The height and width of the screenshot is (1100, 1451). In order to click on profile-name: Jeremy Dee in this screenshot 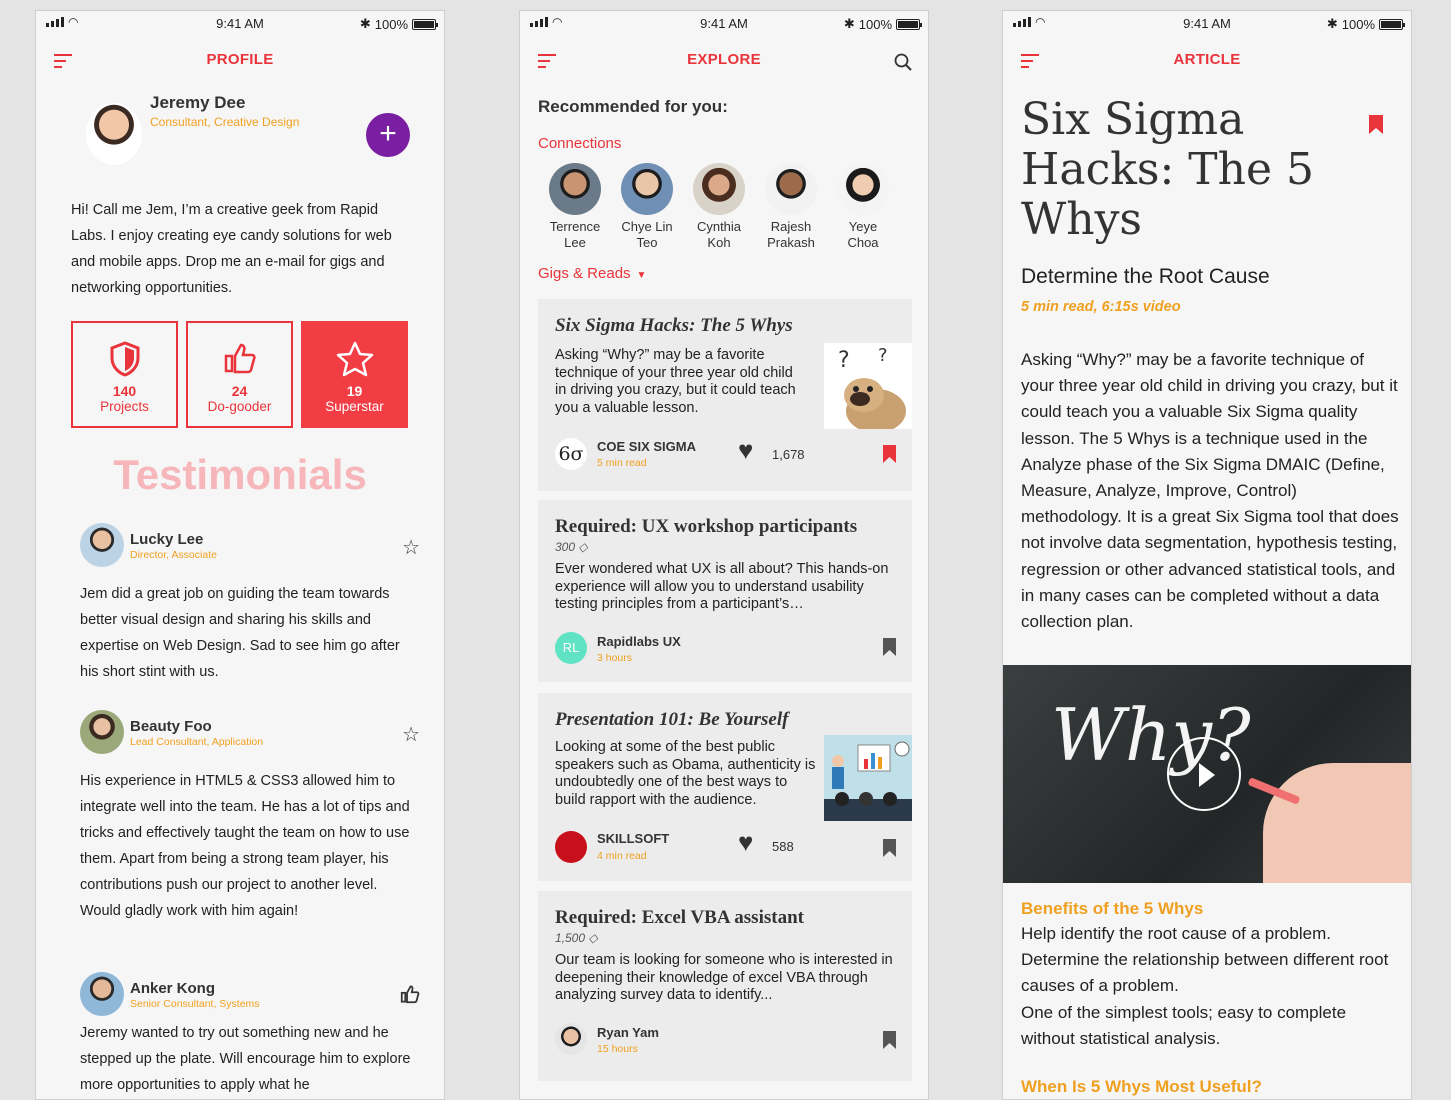, I will do `click(198, 102)`.